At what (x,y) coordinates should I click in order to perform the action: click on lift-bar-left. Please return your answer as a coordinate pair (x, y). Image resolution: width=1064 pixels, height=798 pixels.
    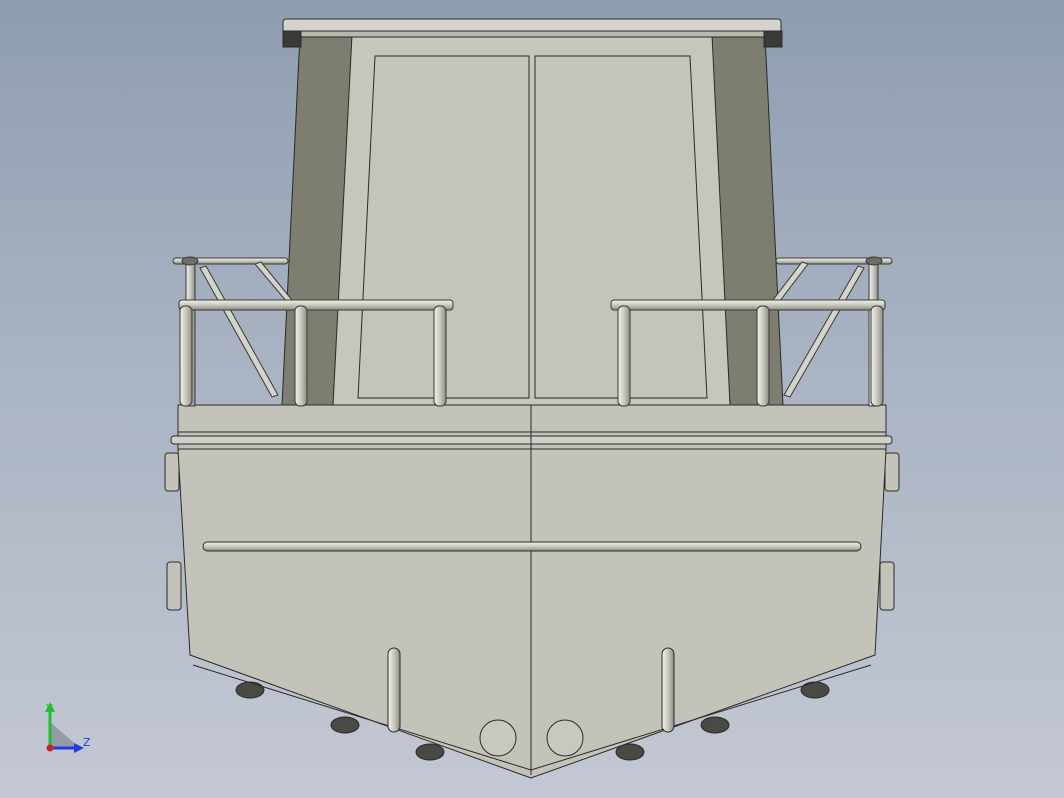
    Looking at the image, I should click on (394, 690).